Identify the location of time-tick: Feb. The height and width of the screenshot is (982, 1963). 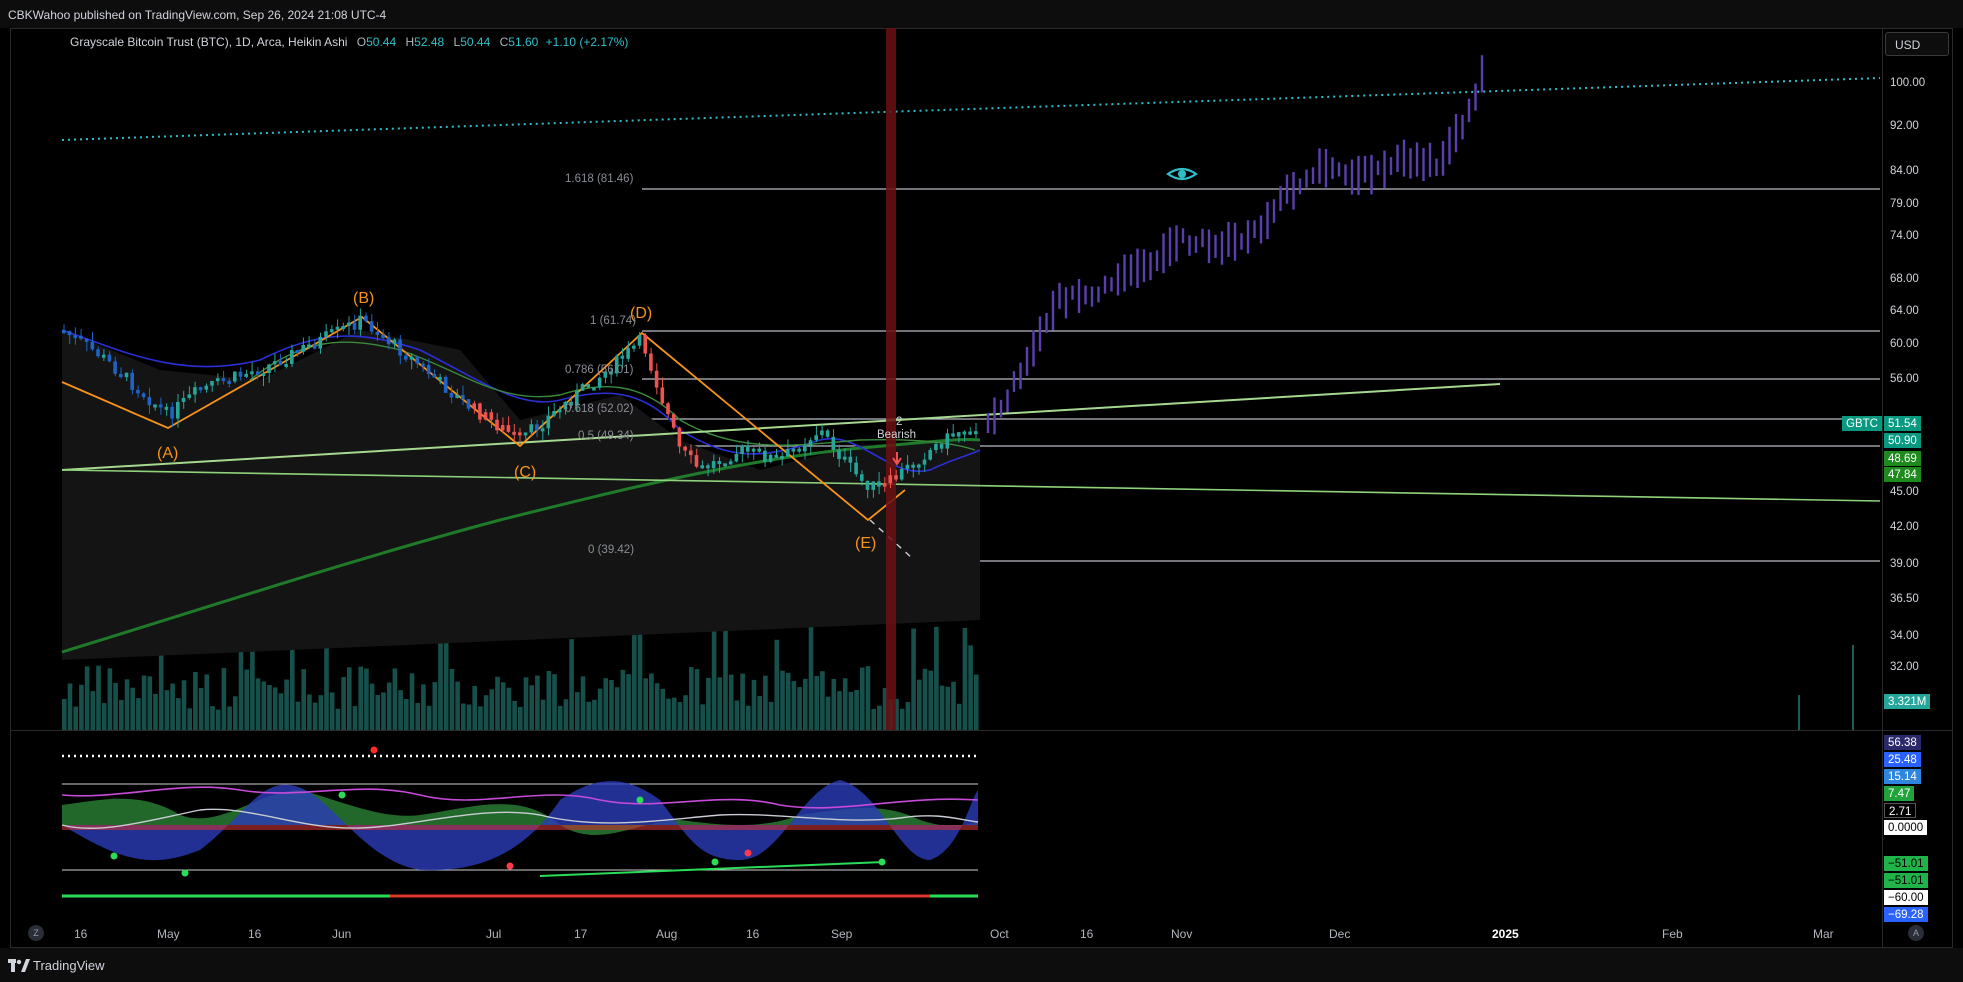
(1672, 934).